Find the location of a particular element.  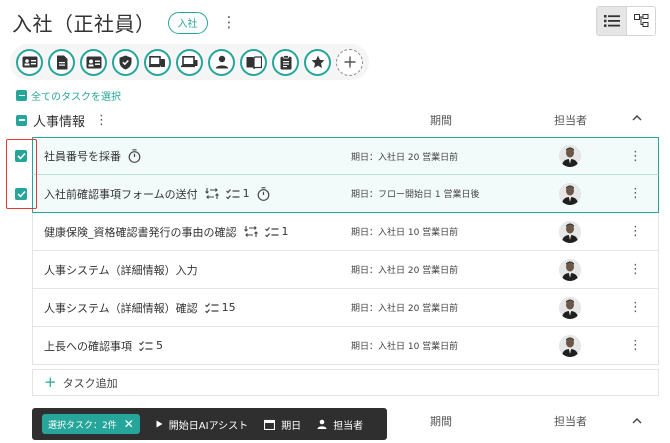

star-icon is located at coordinates (317, 62).